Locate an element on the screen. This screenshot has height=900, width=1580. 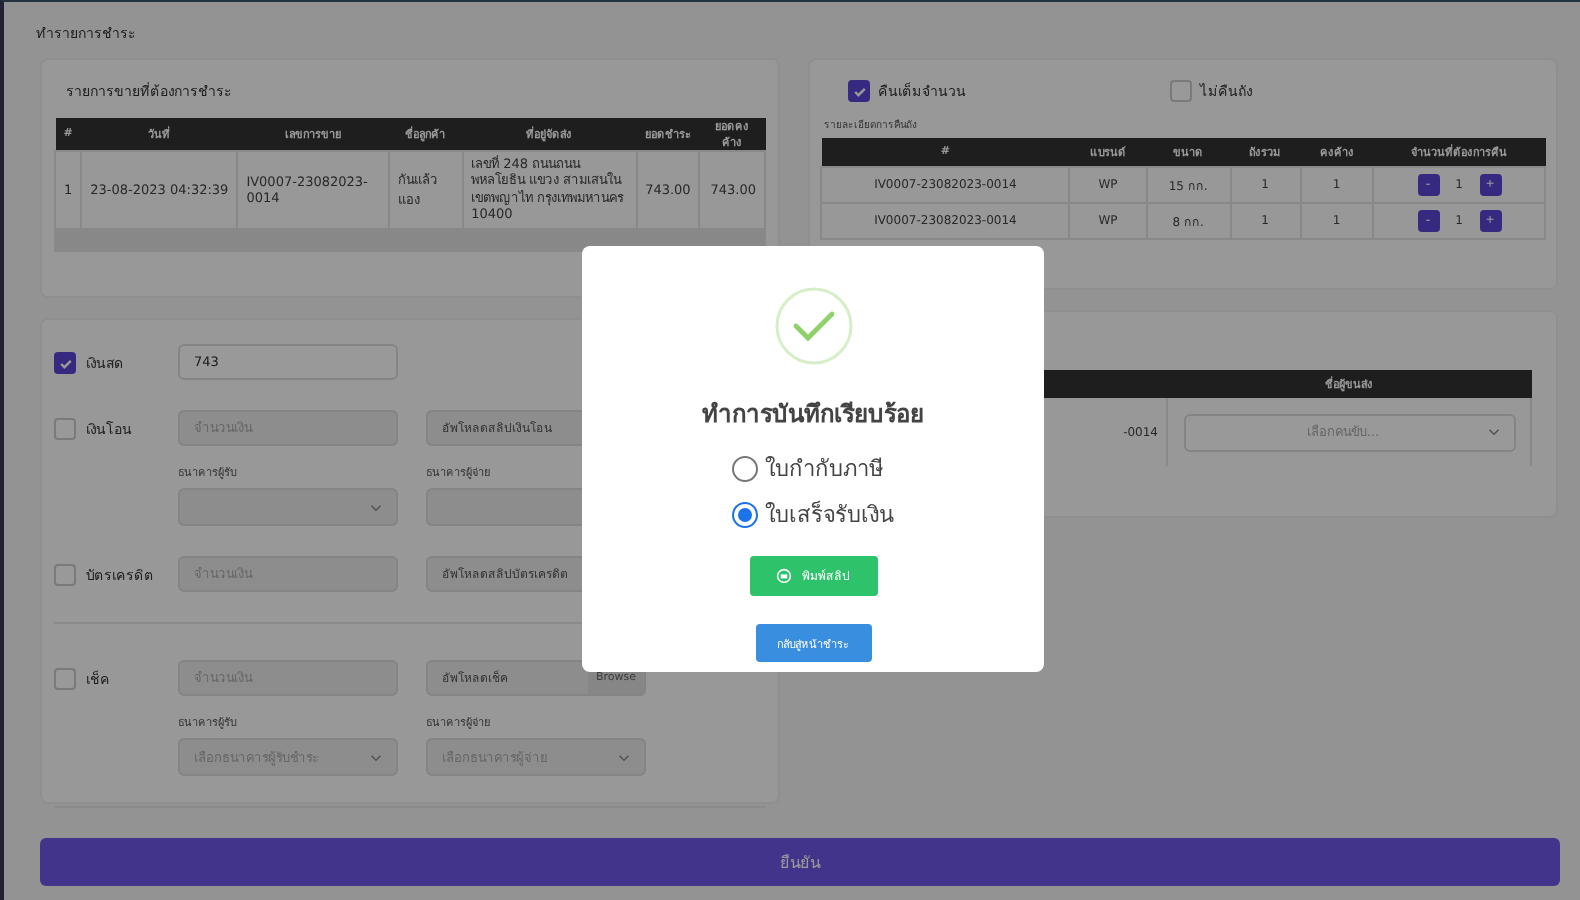
radio-label: ใบเสร็จรับเงิน is located at coordinates (830, 515).